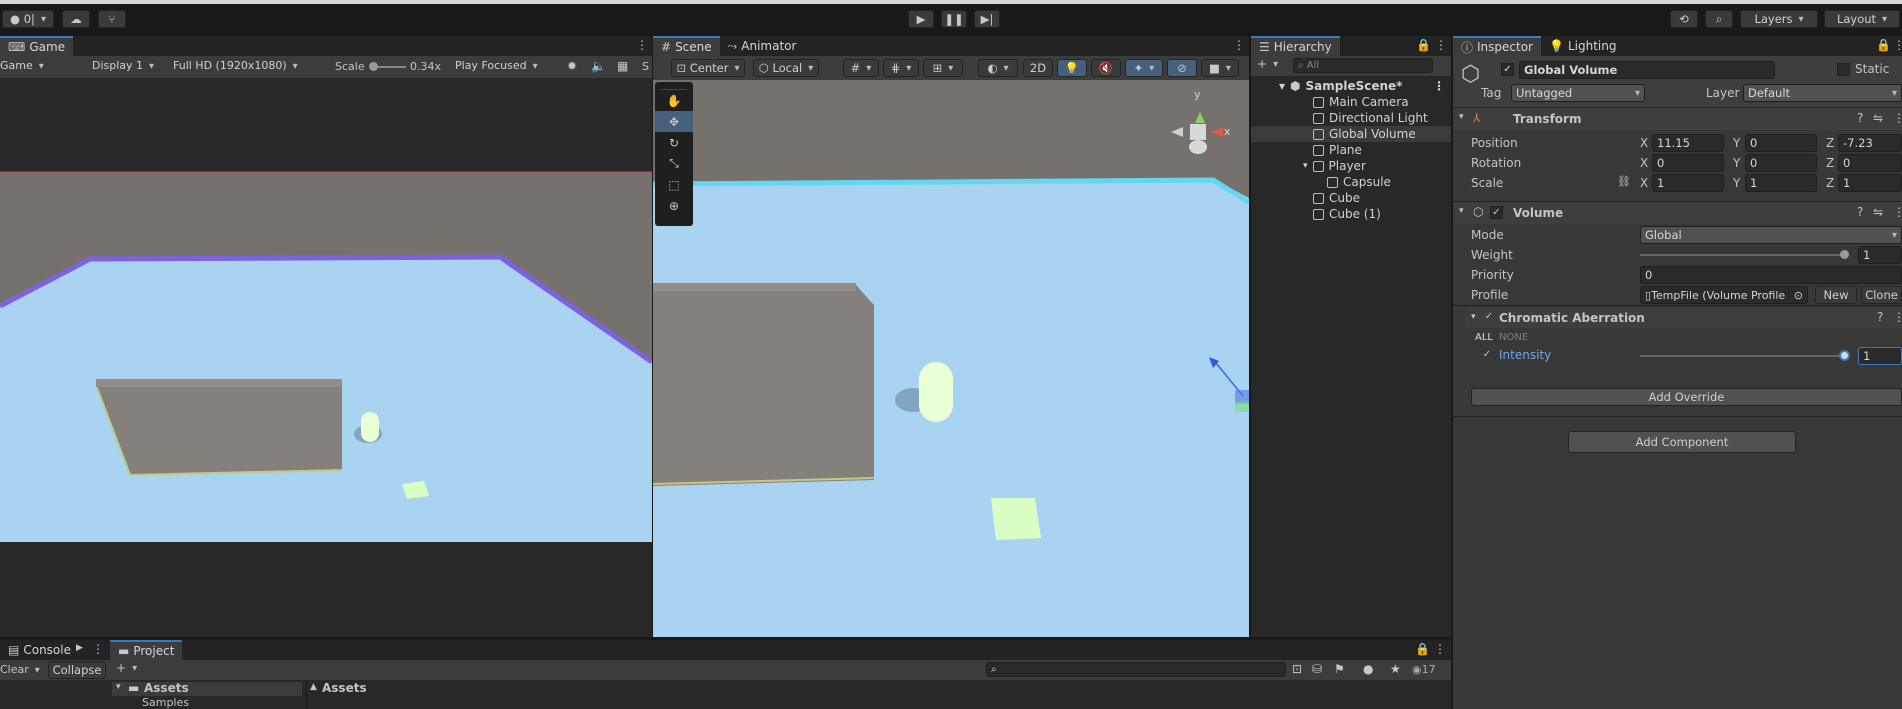  I want to click on tab-lighting: 💡 Lighting, so click(1582, 46).